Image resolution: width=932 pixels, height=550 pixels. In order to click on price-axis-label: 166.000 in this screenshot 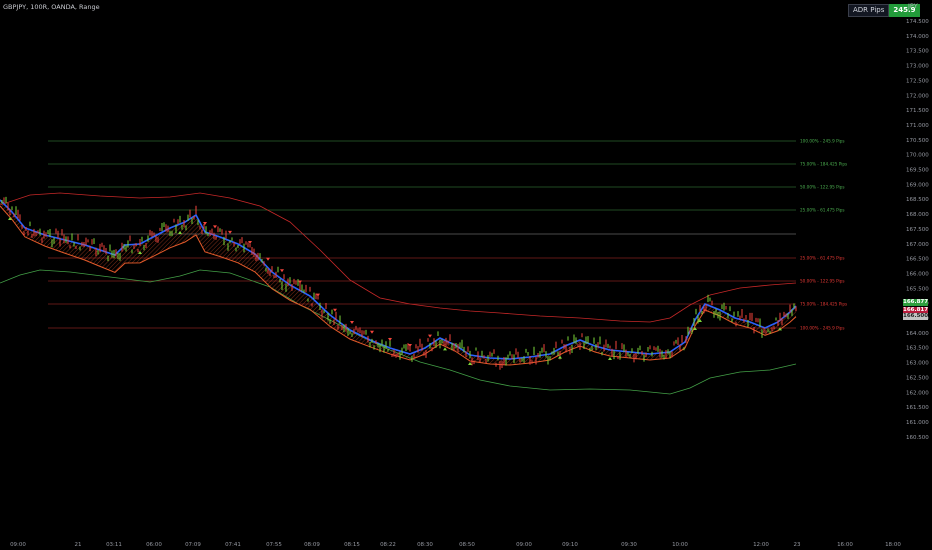, I will do `click(917, 274)`.